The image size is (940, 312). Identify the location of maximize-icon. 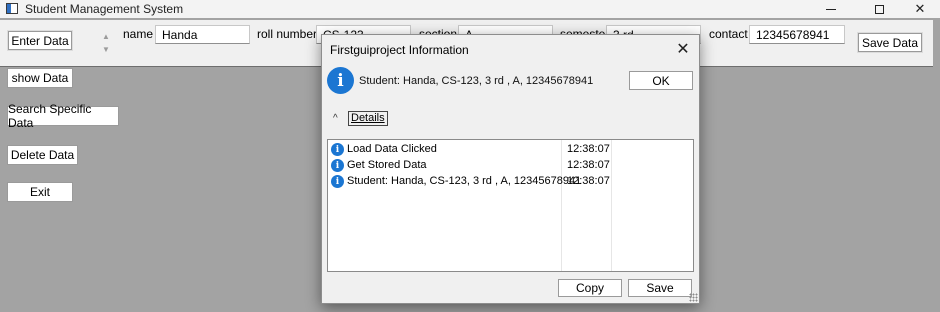
(879, 9).